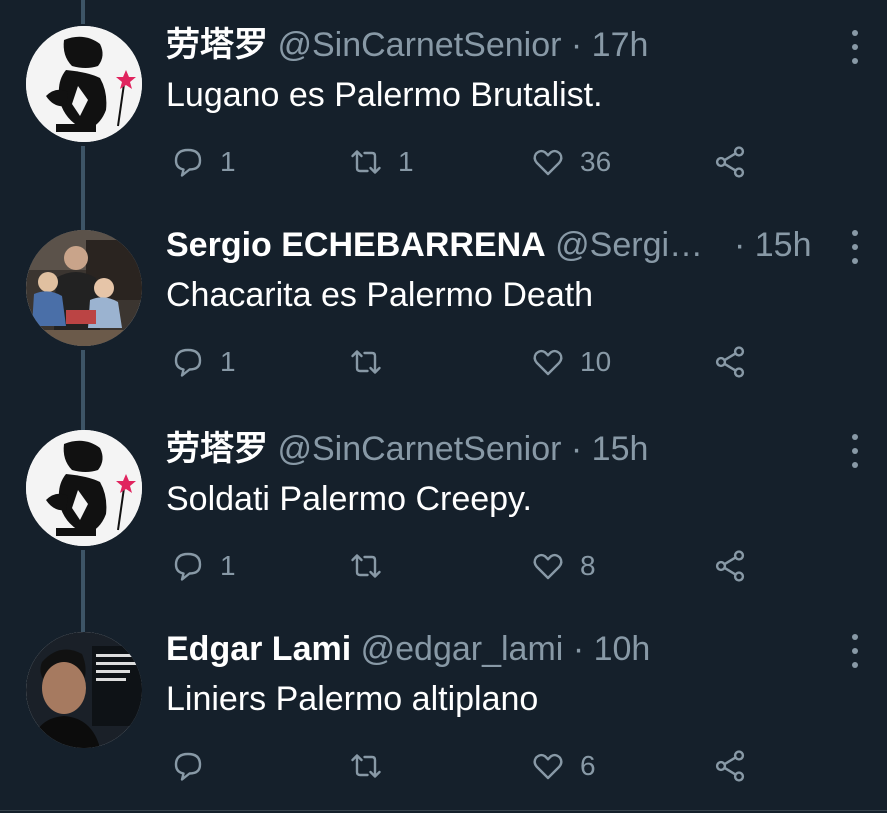  Describe the element at coordinates (380, 295) in the screenshot. I see `tweet-text: Chacarita es Palermo Death` at that location.